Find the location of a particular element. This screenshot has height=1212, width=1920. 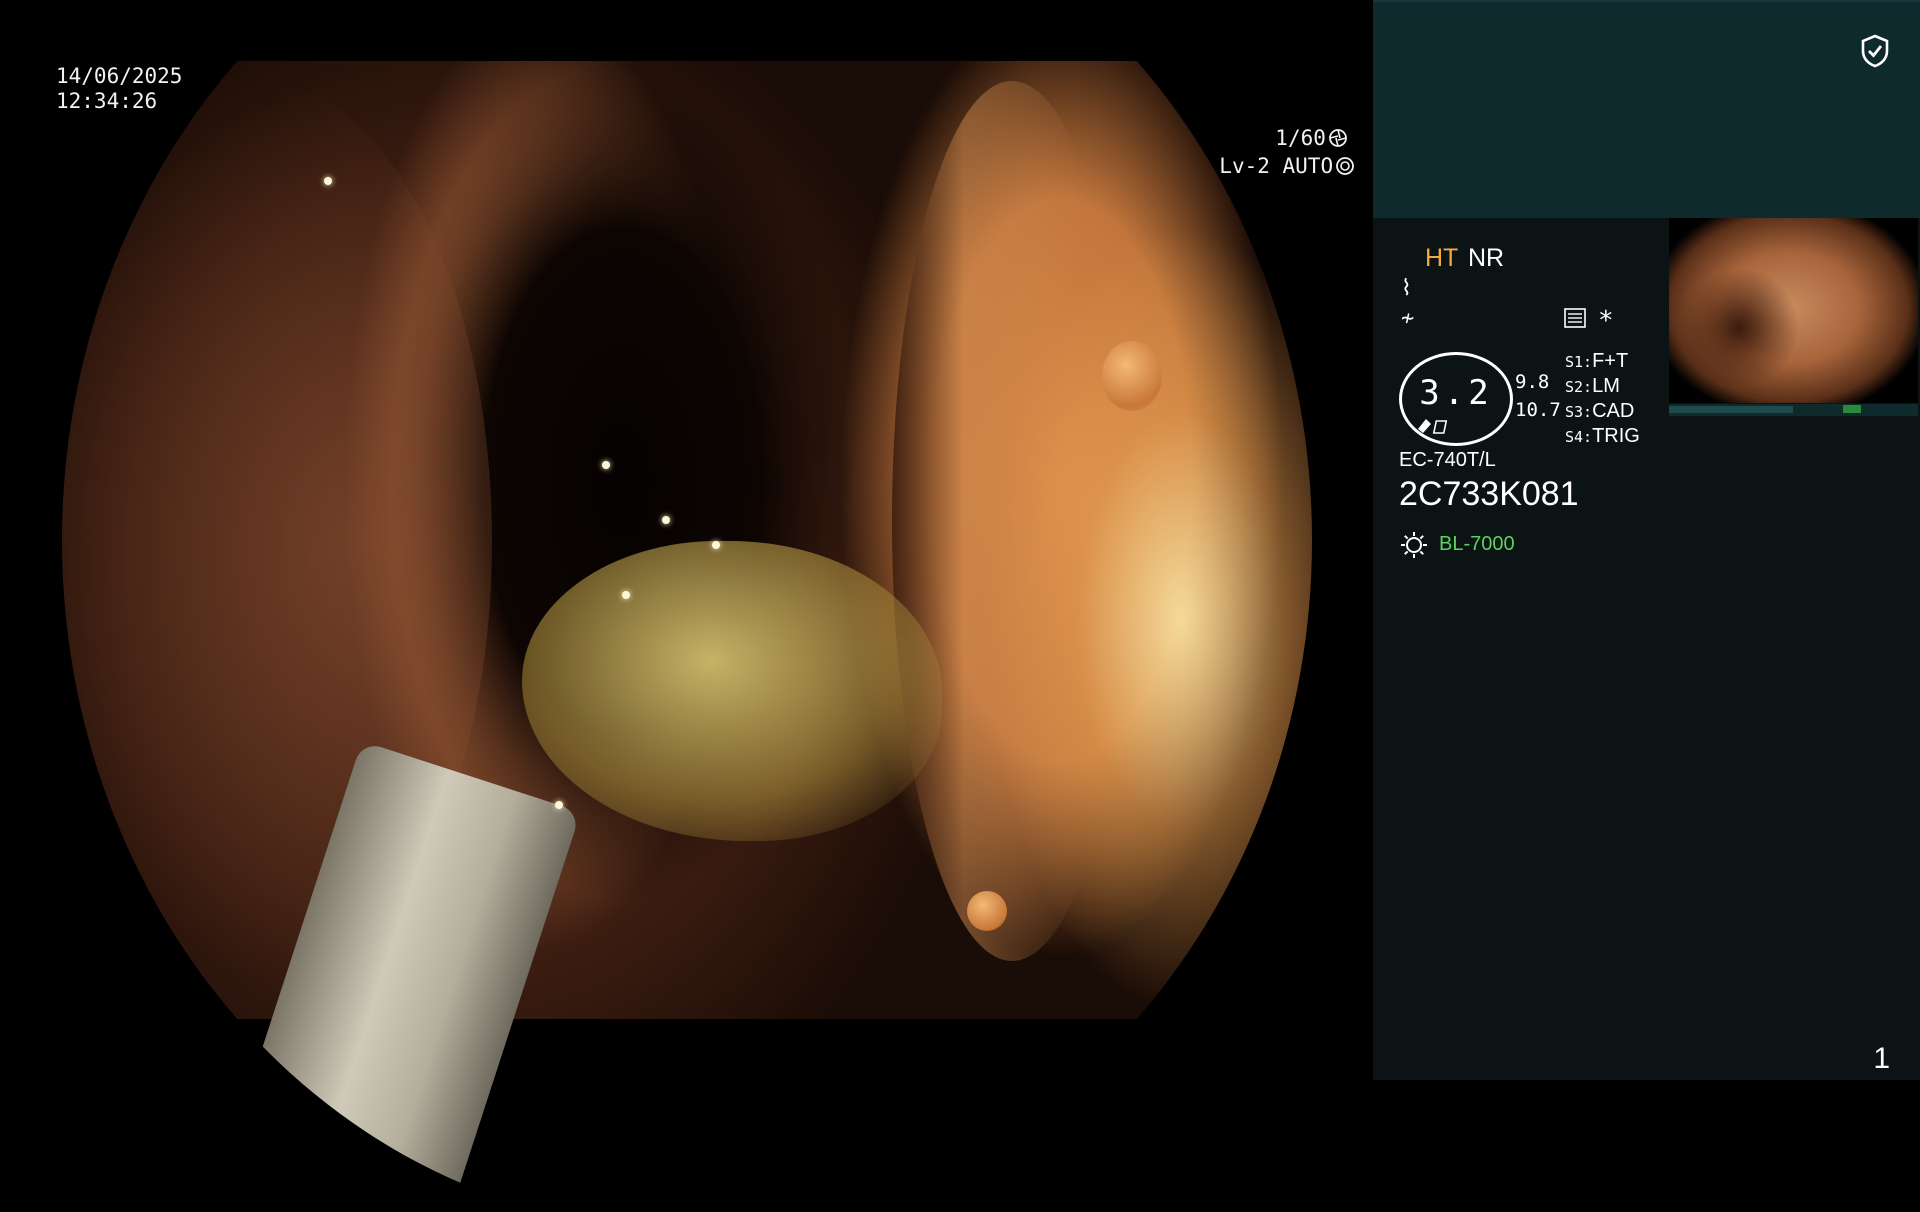

time-label: 12:34:26 is located at coordinates (107, 101).